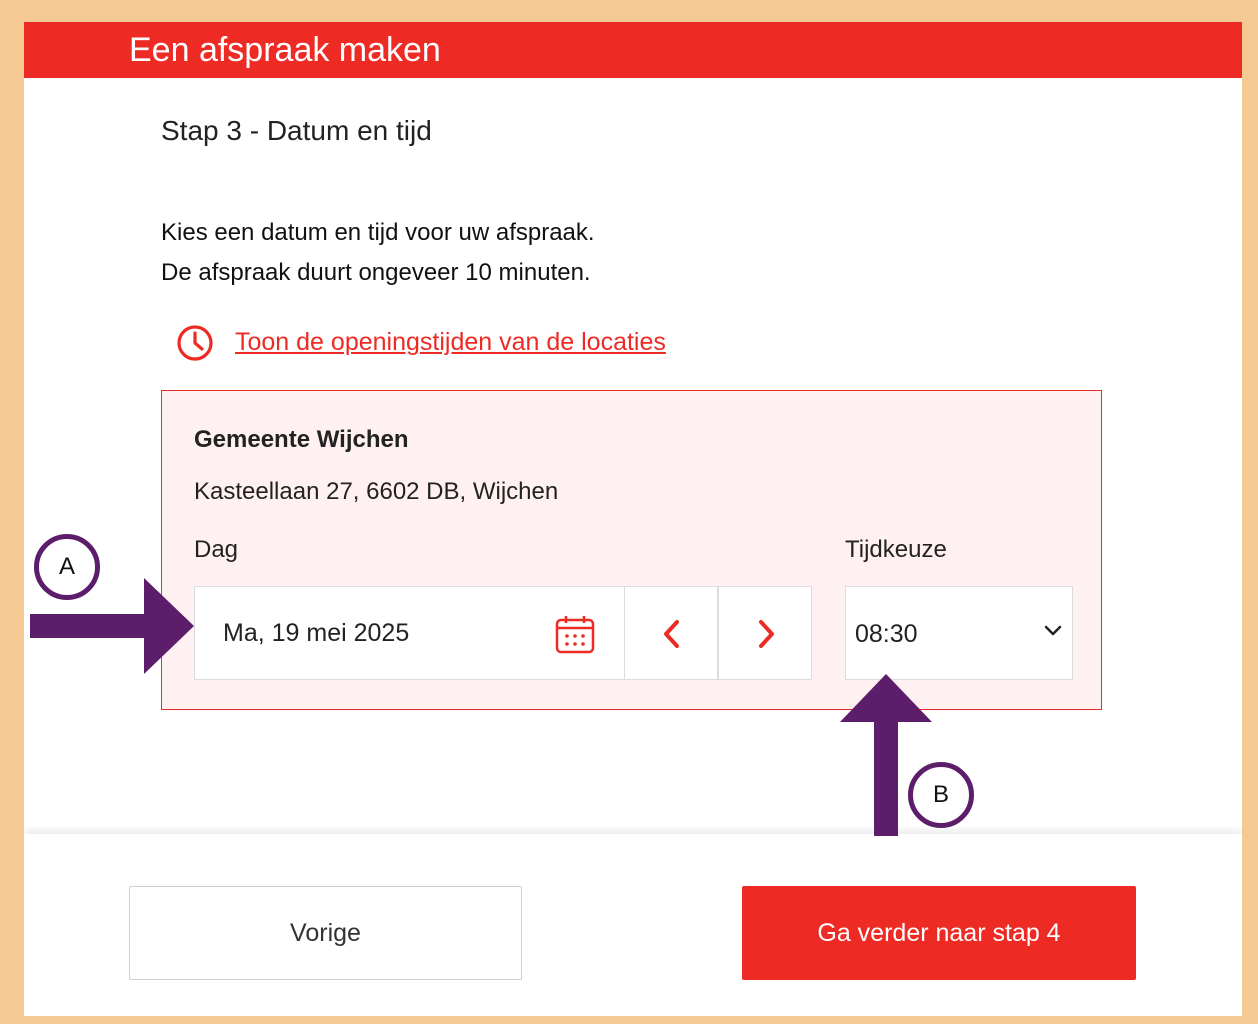  What do you see at coordinates (378, 232) in the screenshot?
I see `intro-text-line-1: Kies een datum en tijd voor uw afspraak.` at bounding box center [378, 232].